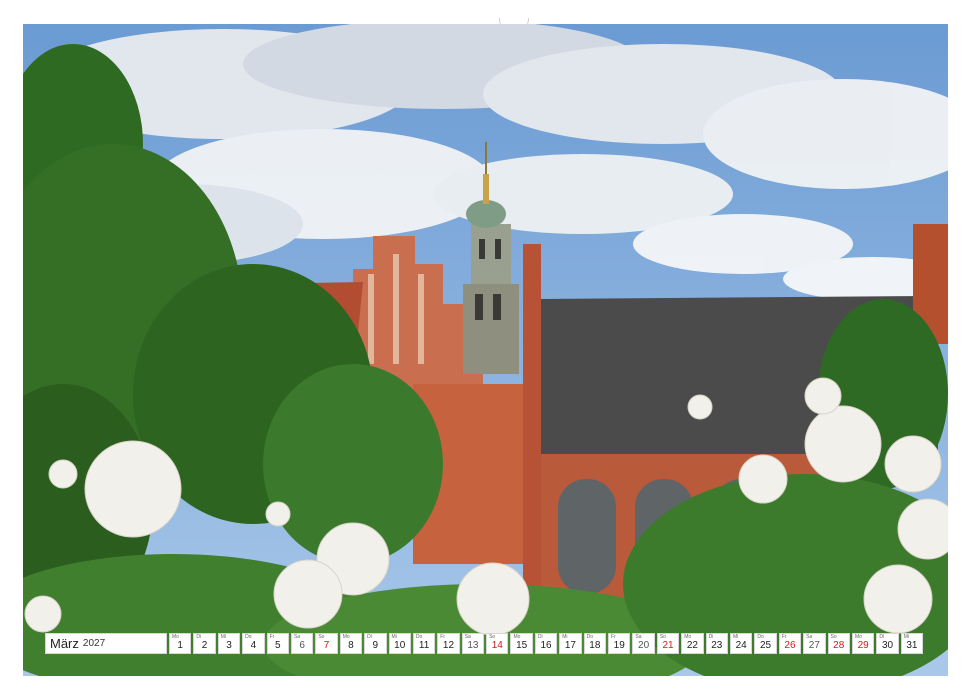 The image size is (971, 700). I want to click on day-number: 23, so click(717, 645).